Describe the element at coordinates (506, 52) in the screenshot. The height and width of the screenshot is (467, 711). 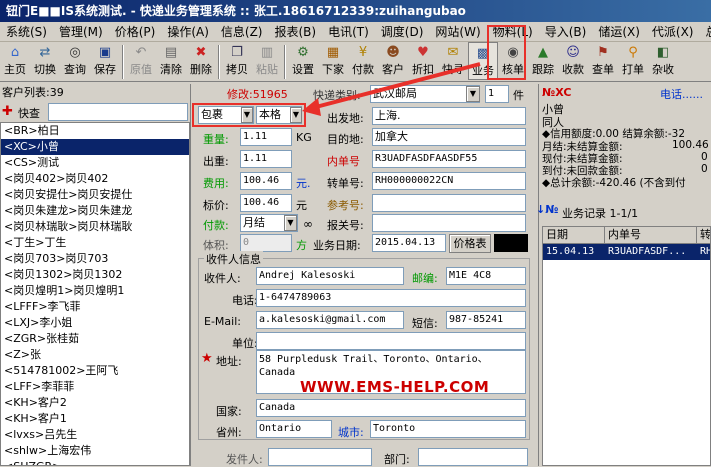
I see `business-button-highlight` at that location.